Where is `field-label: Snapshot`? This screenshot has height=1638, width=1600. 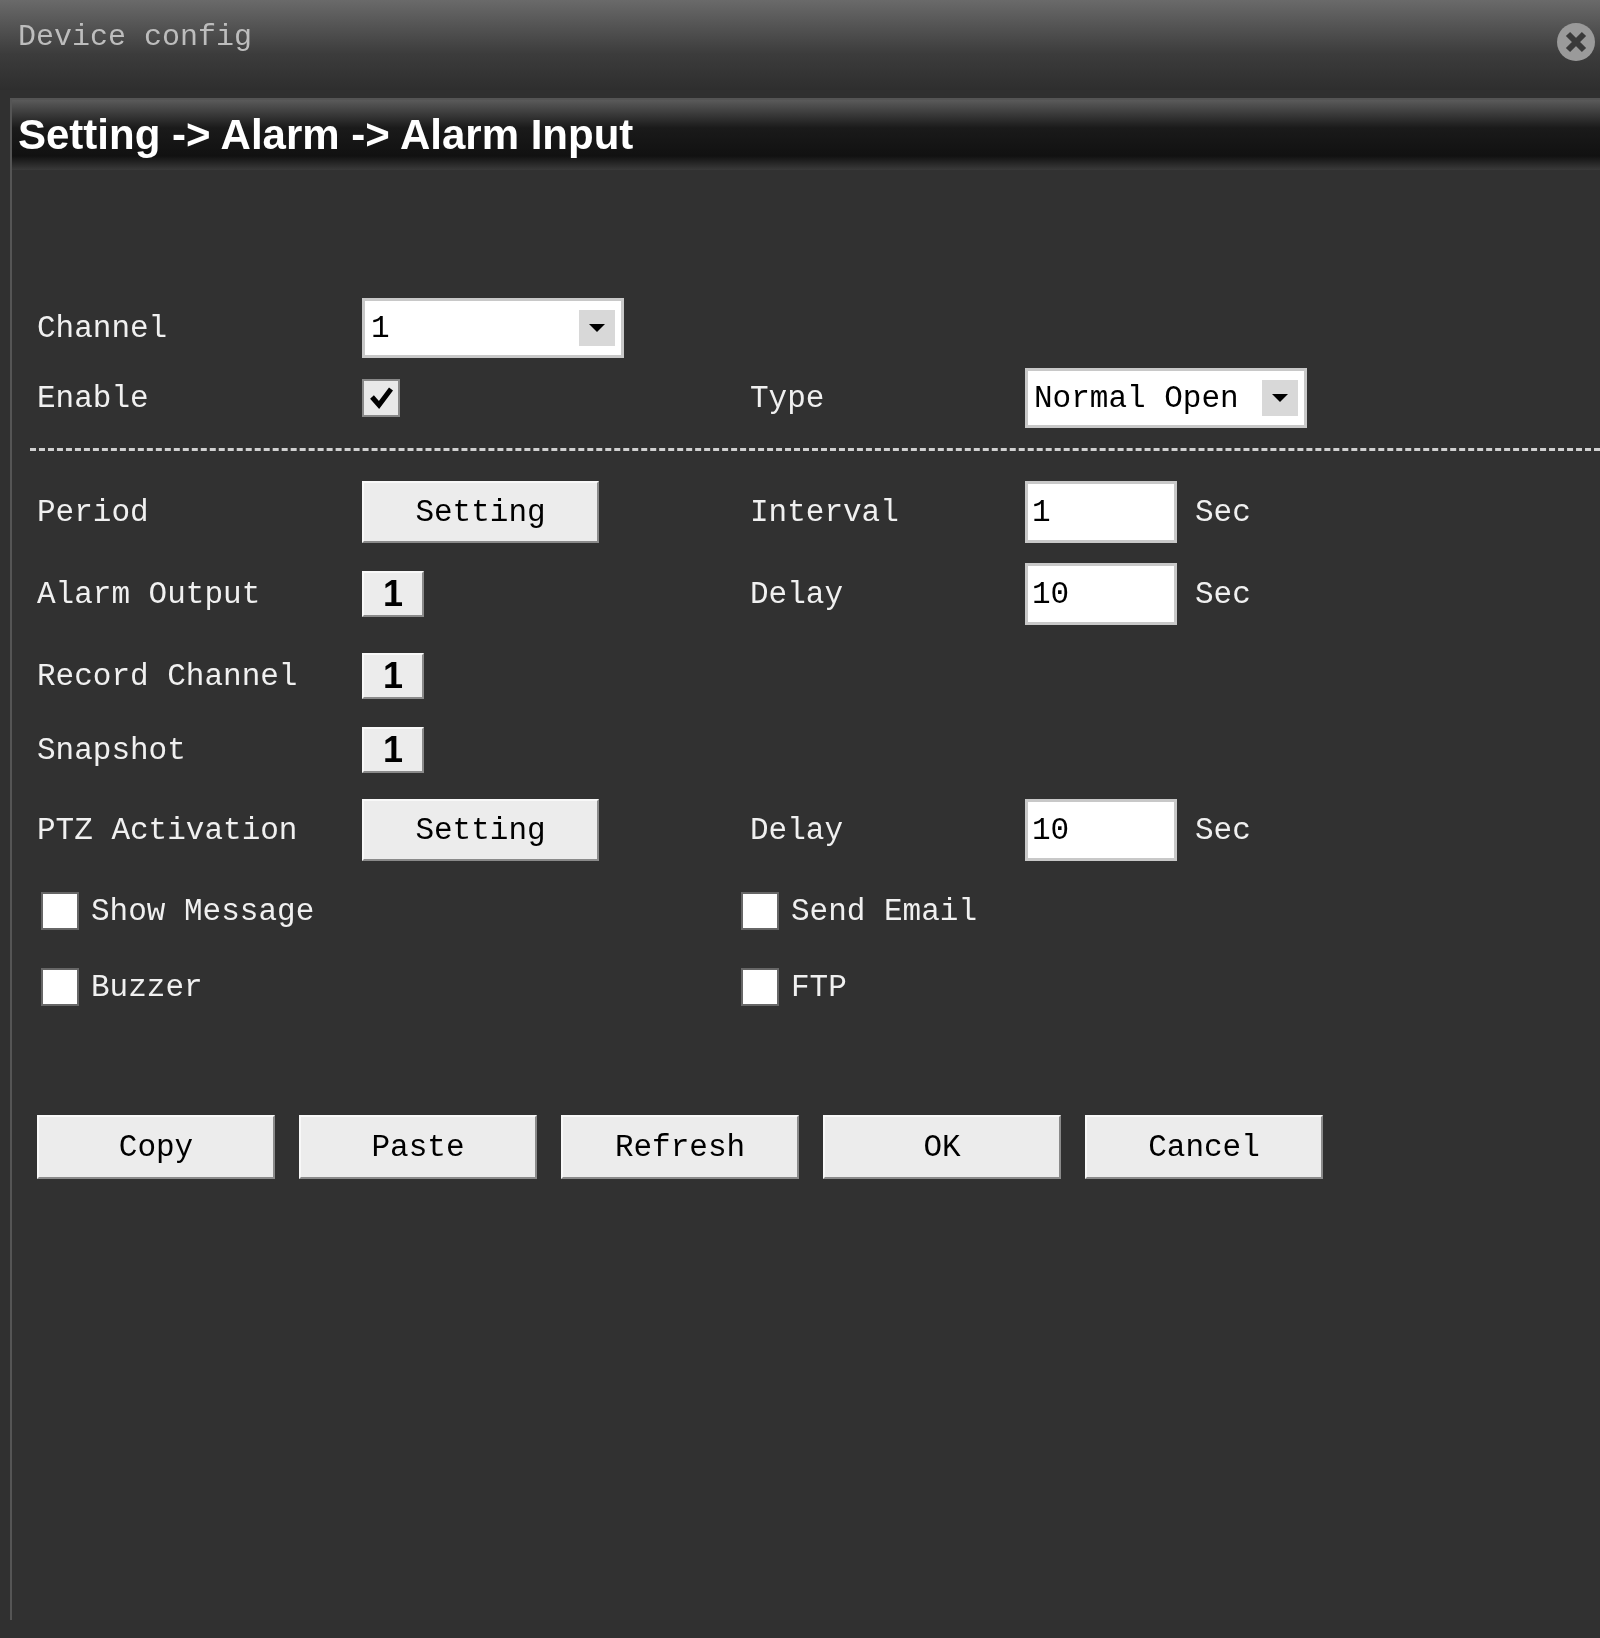
field-label: Snapshot is located at coordinates (112, 750).